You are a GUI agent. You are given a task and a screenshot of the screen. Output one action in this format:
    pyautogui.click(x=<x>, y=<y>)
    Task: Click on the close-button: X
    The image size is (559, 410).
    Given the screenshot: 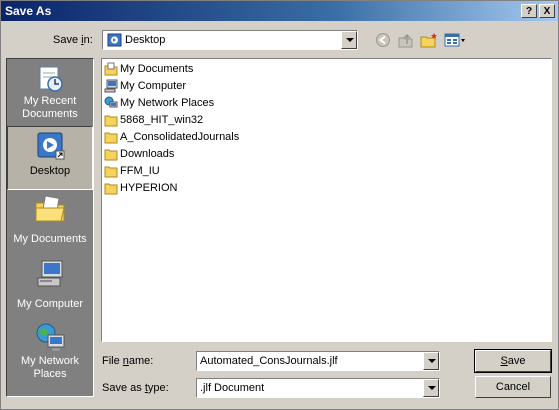 What is the action you would take?
    pyautogui.click(x=547, y=11)
    